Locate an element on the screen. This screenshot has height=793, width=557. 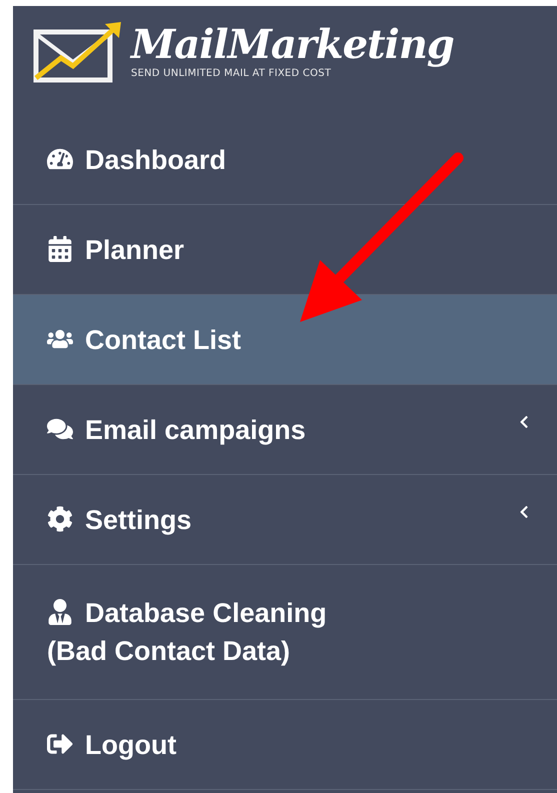
sidebar-item: Contact List is located at coordinates (285, 340).